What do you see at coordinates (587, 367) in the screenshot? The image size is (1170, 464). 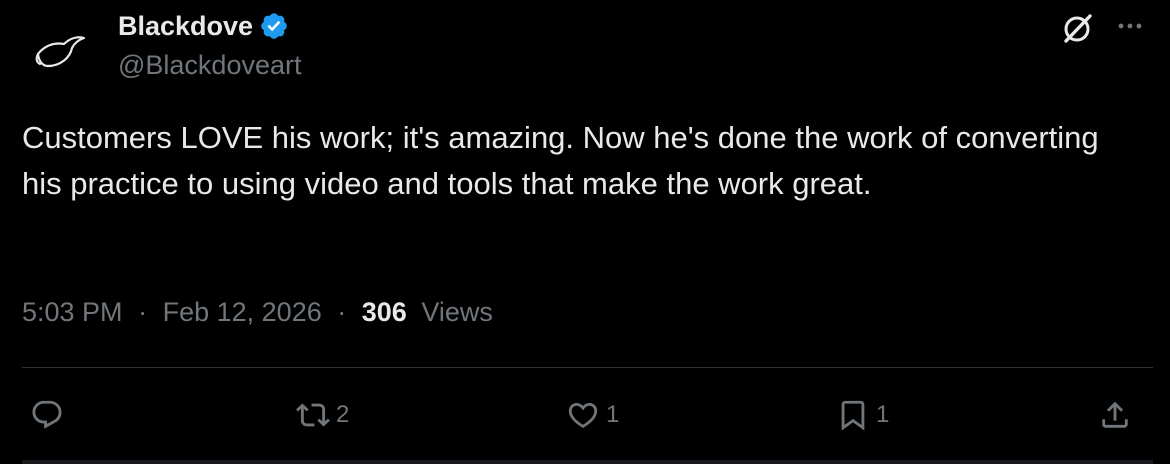 I see `divider` at bounding box center [587, 367].